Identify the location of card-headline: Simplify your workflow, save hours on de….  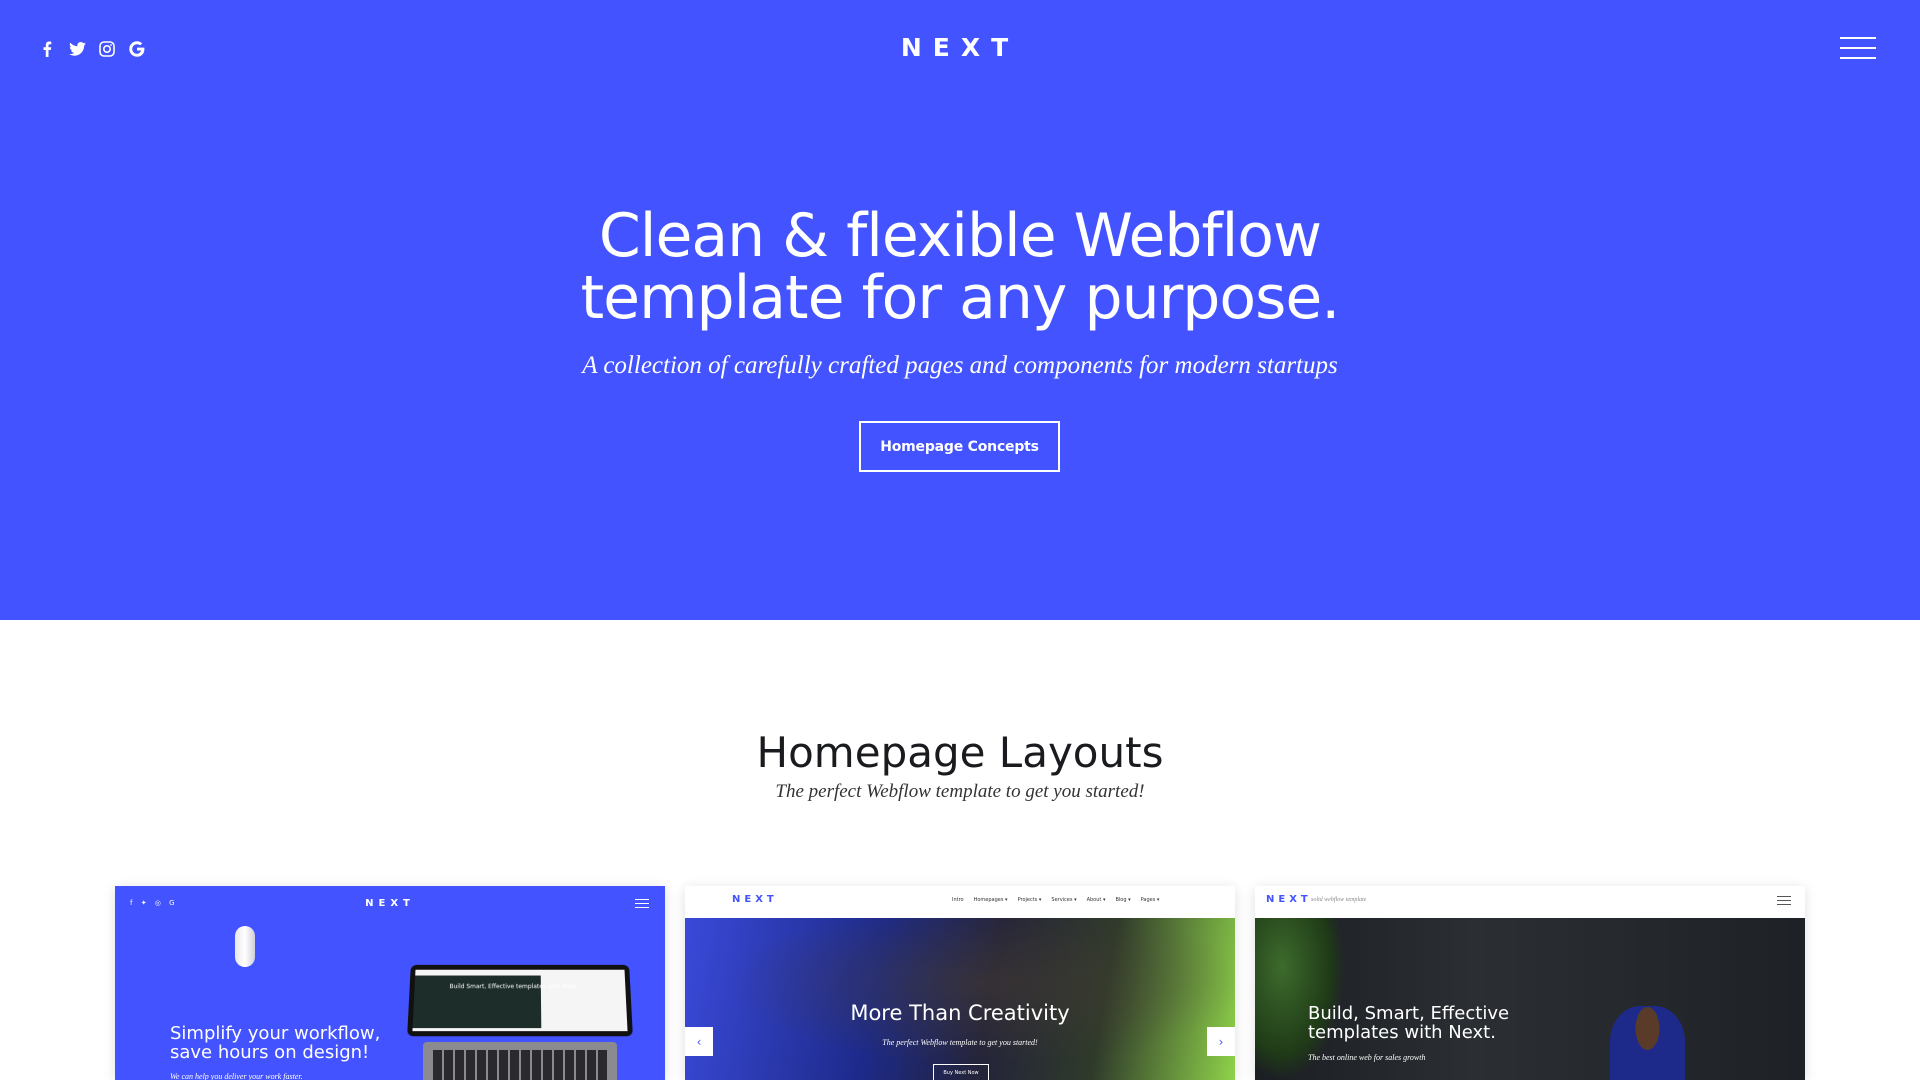
(275, 1043).